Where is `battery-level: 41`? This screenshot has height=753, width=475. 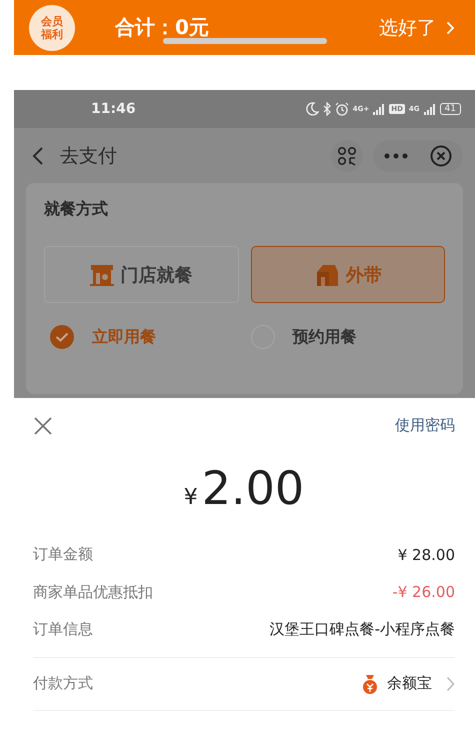 battery-level: 41 is located at coordinates (450, 109).